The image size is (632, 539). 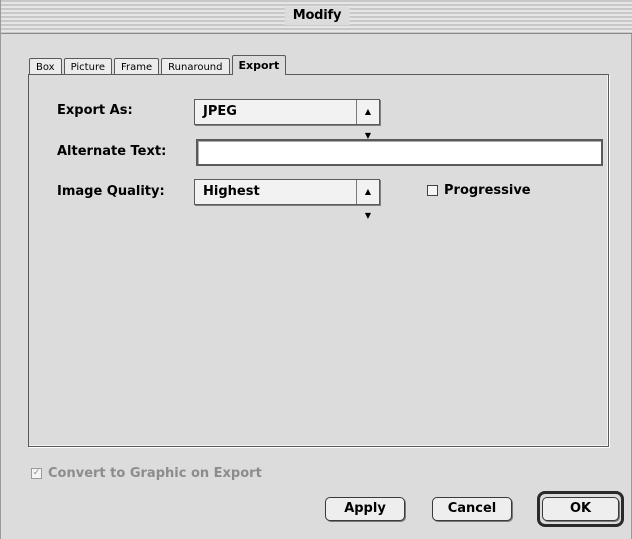 I want to click on export-as-label: Export As:, so click(x=95, y=110).